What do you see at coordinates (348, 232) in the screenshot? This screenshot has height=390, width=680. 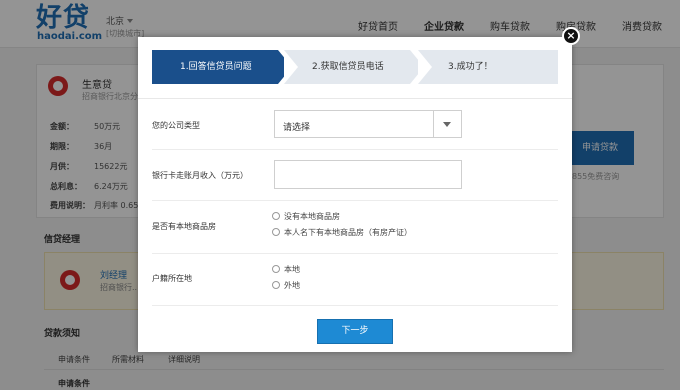 I see `radio-label: 本人名下有本地商品房（有房产证）` at bounding box center [348, 232].